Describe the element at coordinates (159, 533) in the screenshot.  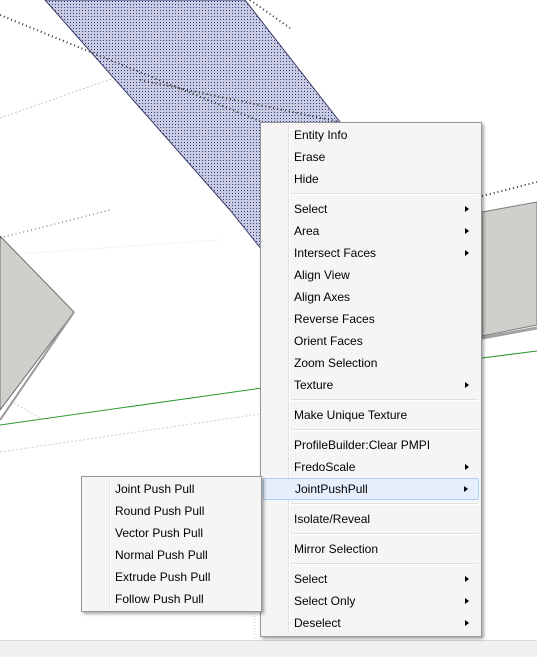
I see `submenu-item-label: Vector Push Pull` at that location.